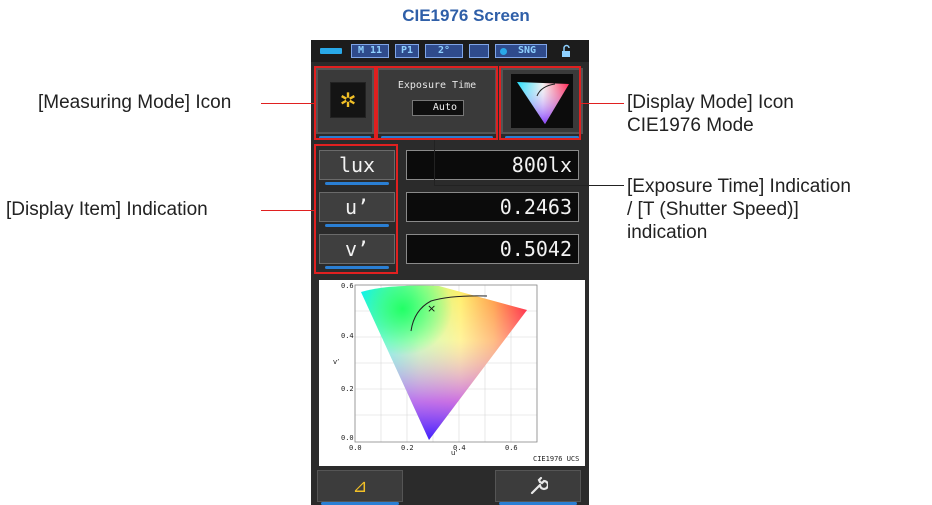  What do you see at coordinates (479, 51) in the screenshot?
I see `status-blank-chip` at bounding box center [479, 51].